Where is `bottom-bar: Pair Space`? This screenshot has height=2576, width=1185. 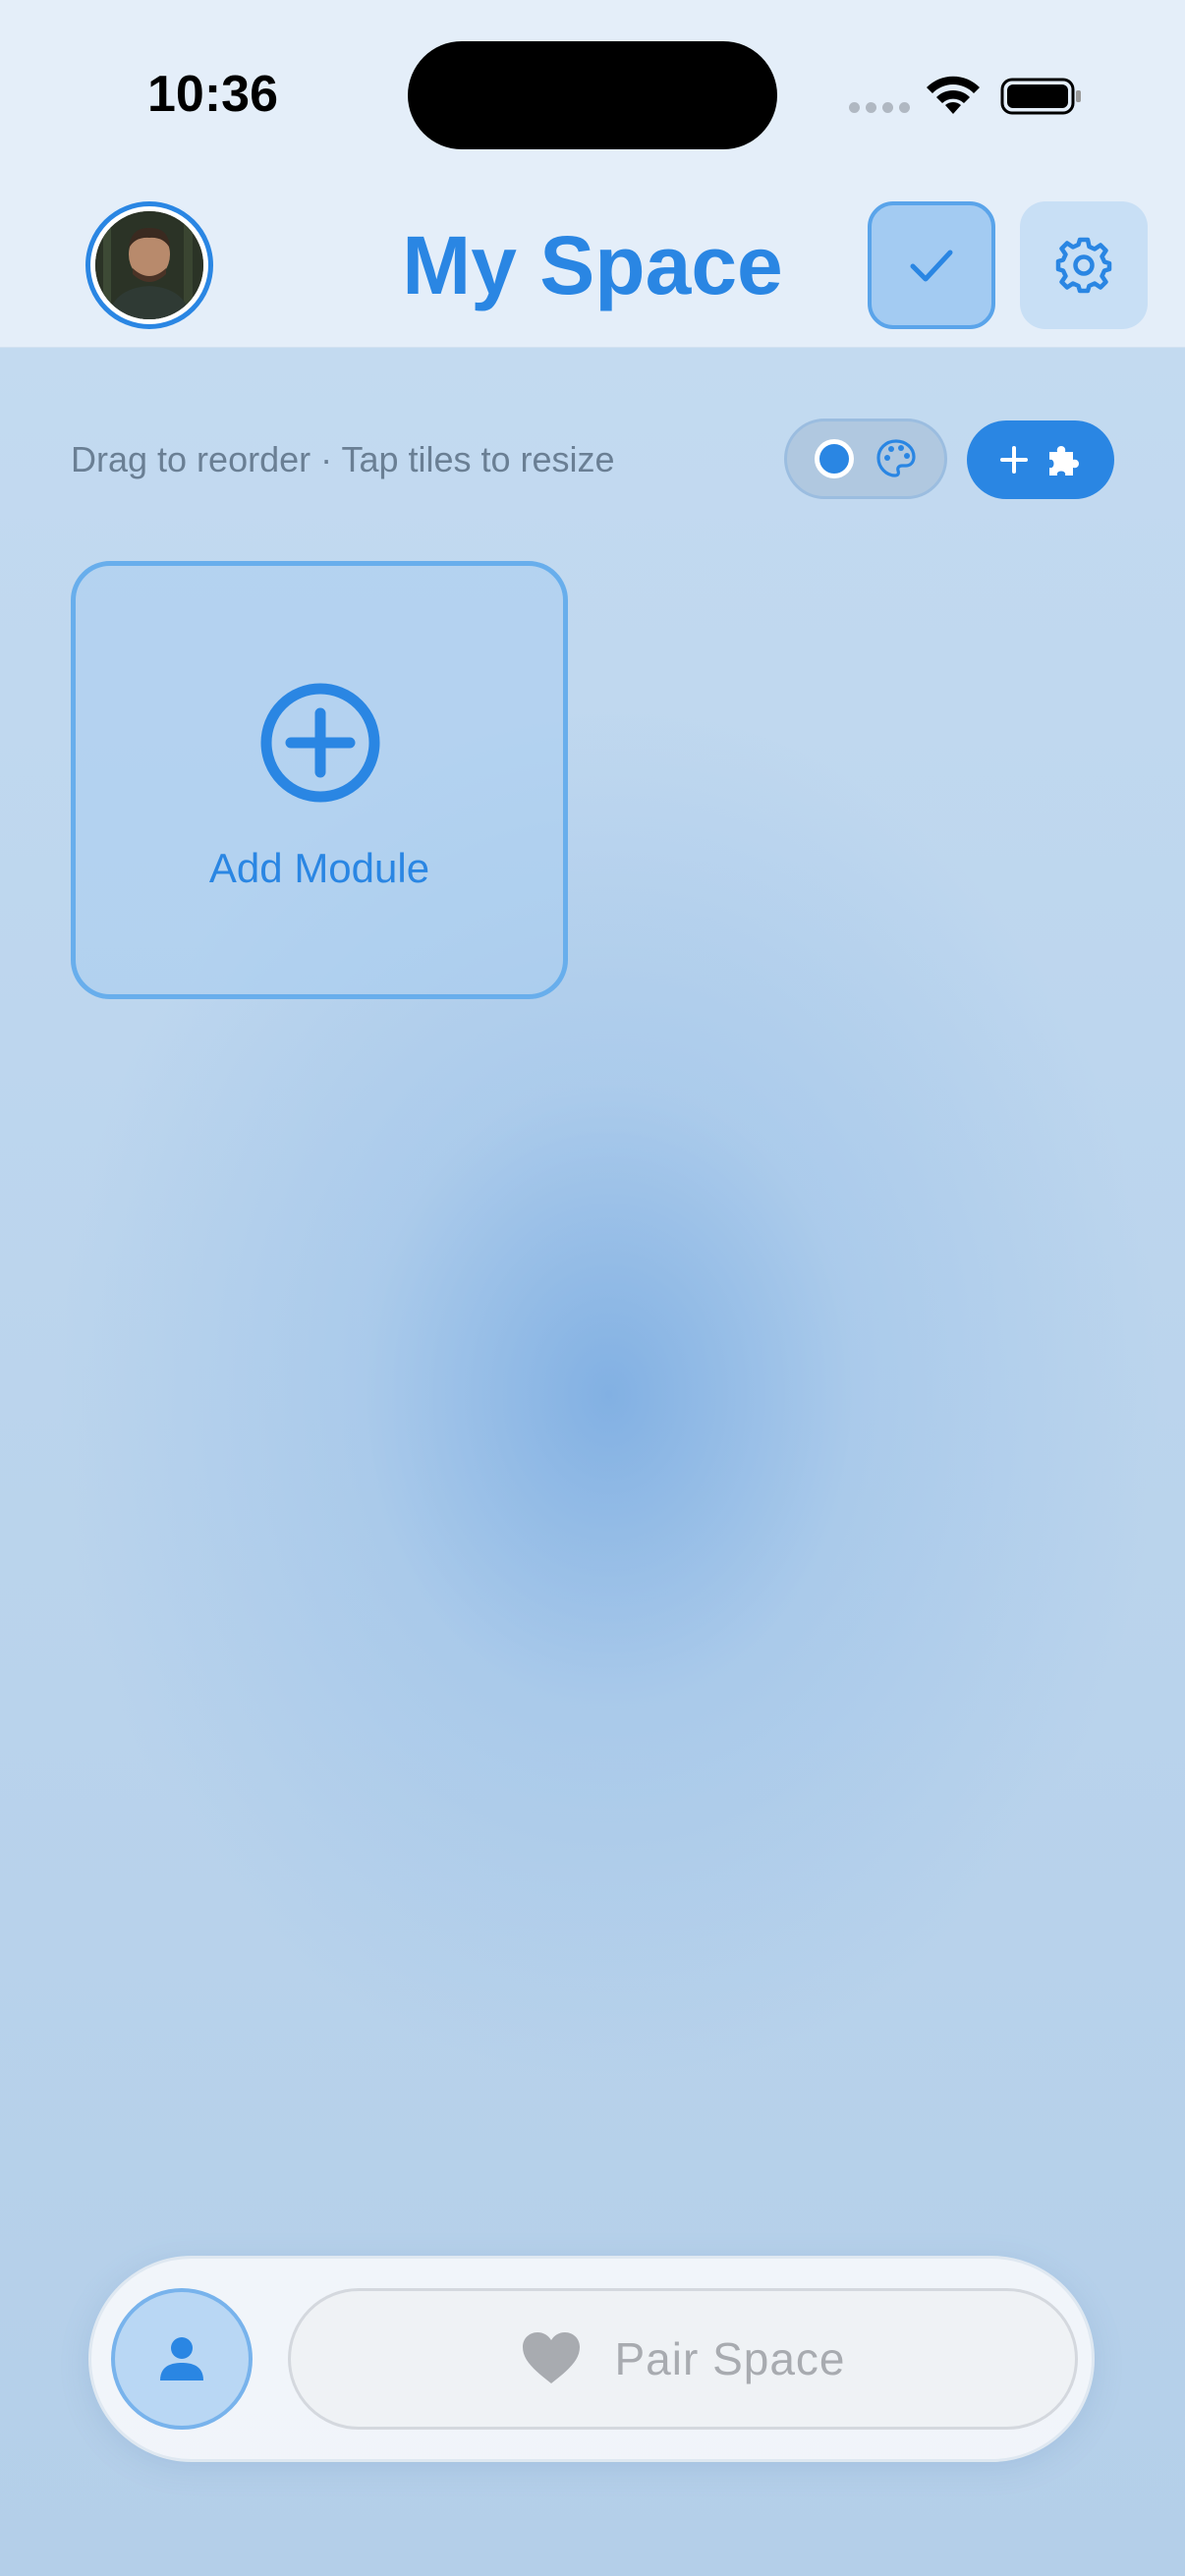 bottom-bar: Pair Space is located at coordinates (592, 2359).